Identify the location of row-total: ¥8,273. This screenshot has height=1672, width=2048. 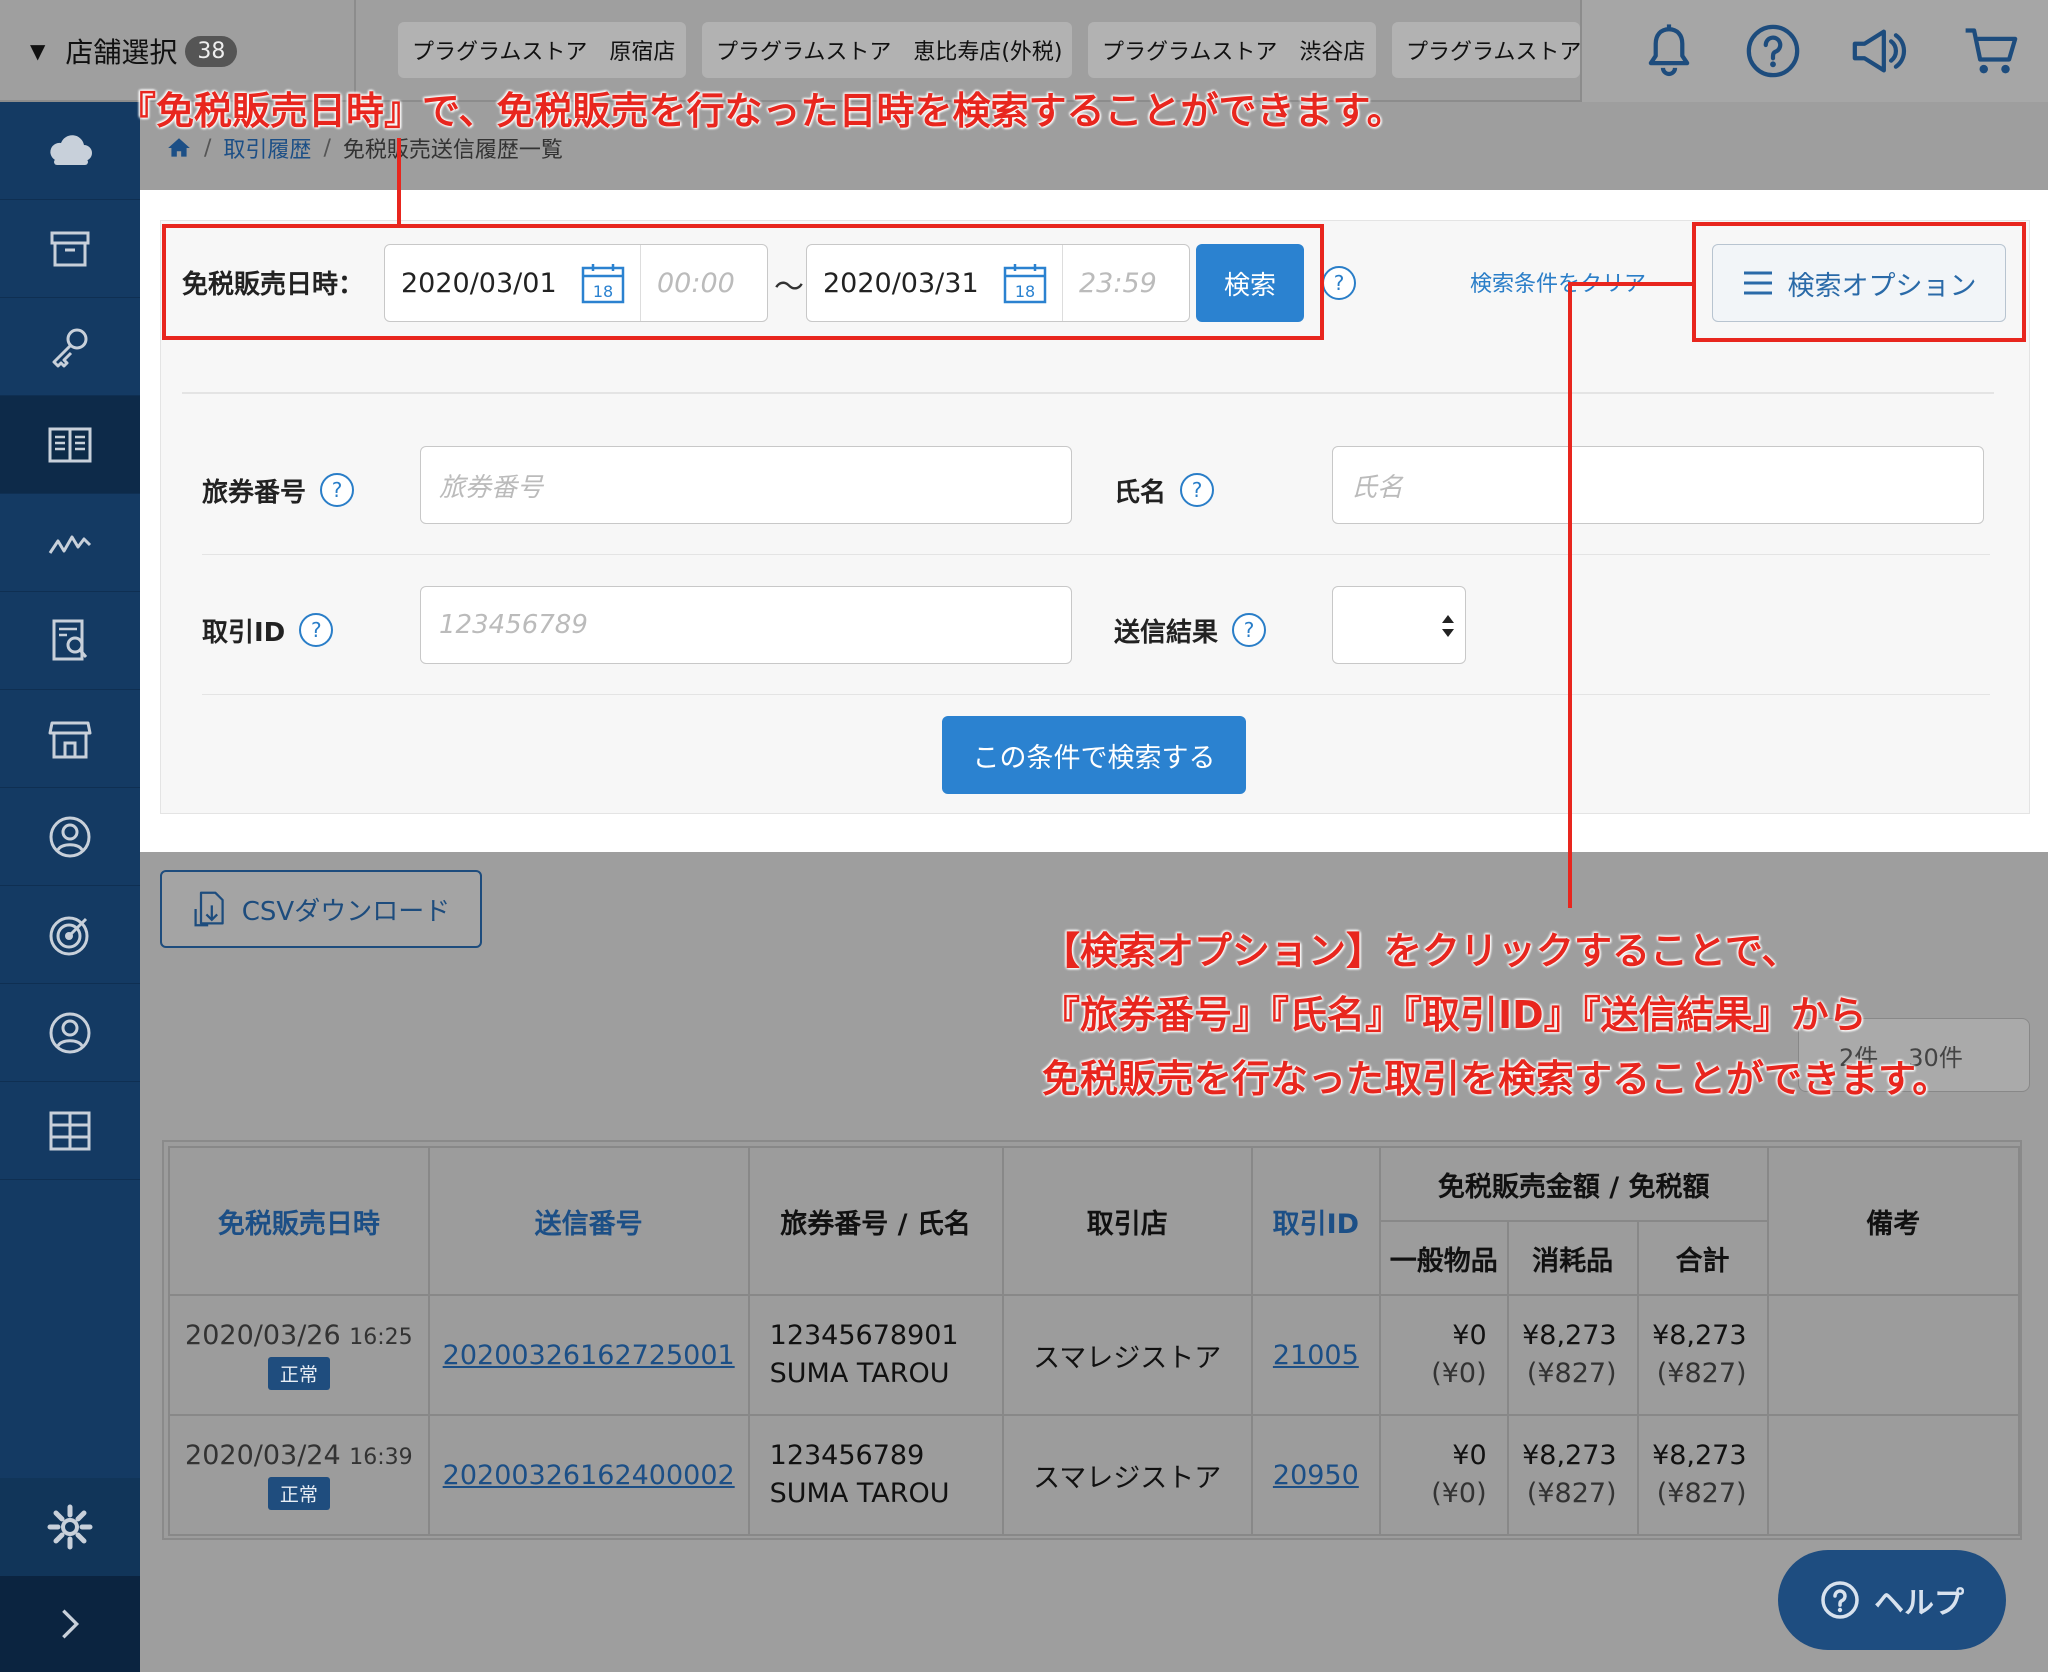
(1699, 1455).